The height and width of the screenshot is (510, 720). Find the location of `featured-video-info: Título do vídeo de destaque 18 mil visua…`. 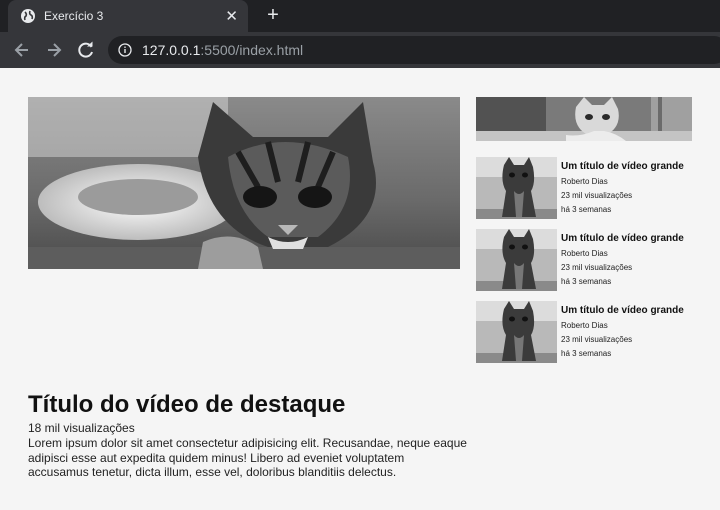

featured-video-info: Título do vídeo de destaque 18 mil visua… is located at coordinates (248, 435).